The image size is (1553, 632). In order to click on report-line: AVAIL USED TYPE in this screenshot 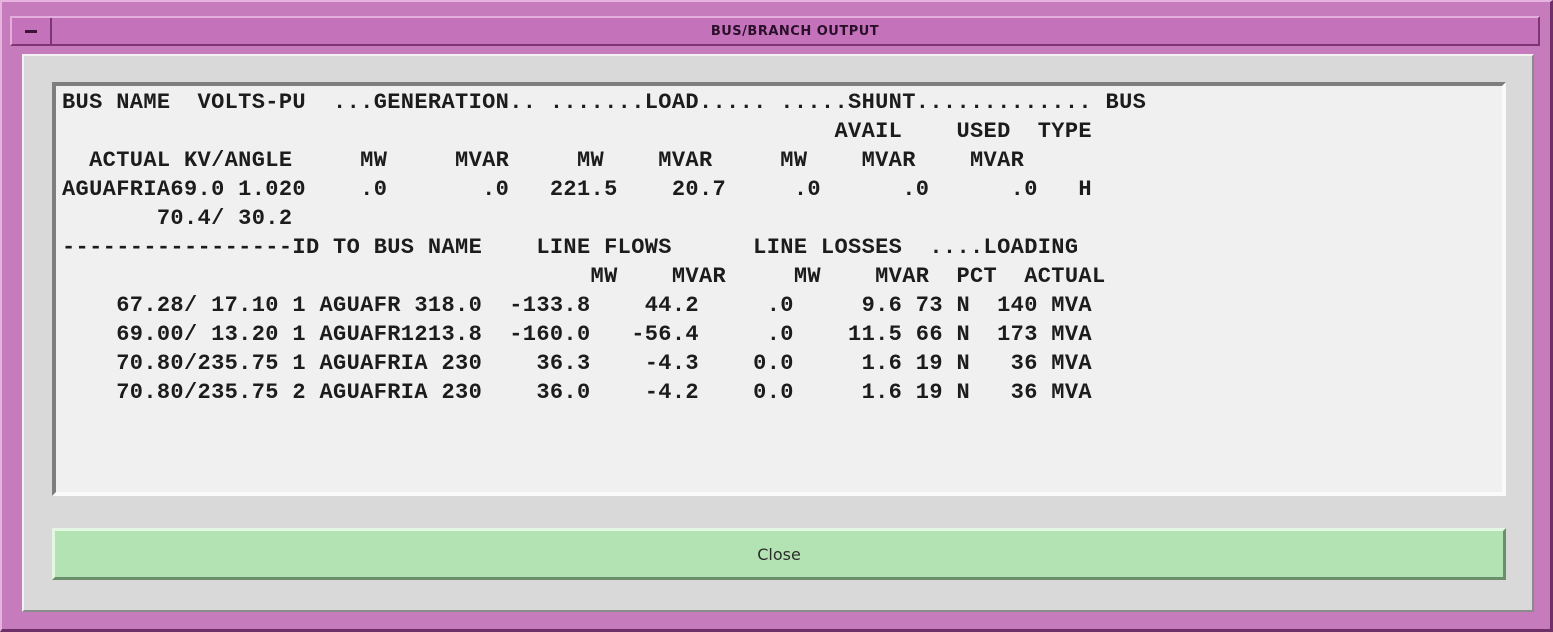, I will do `click(577, 131)`.